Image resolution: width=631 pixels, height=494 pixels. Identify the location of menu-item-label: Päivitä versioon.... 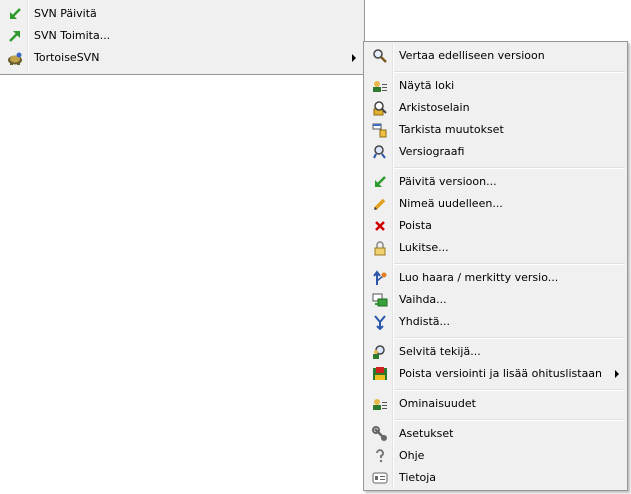
(448, 181).